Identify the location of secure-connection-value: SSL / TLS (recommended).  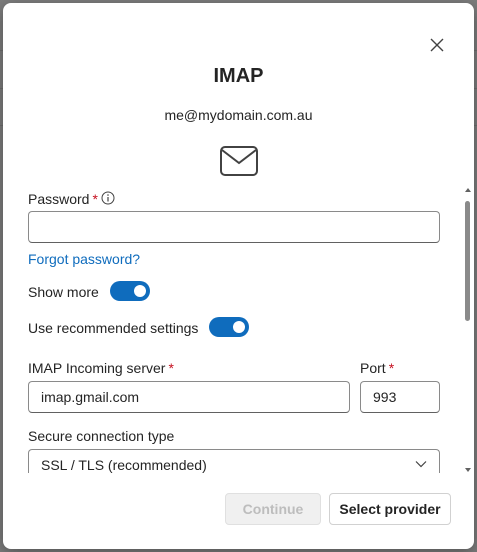
(124, 465).